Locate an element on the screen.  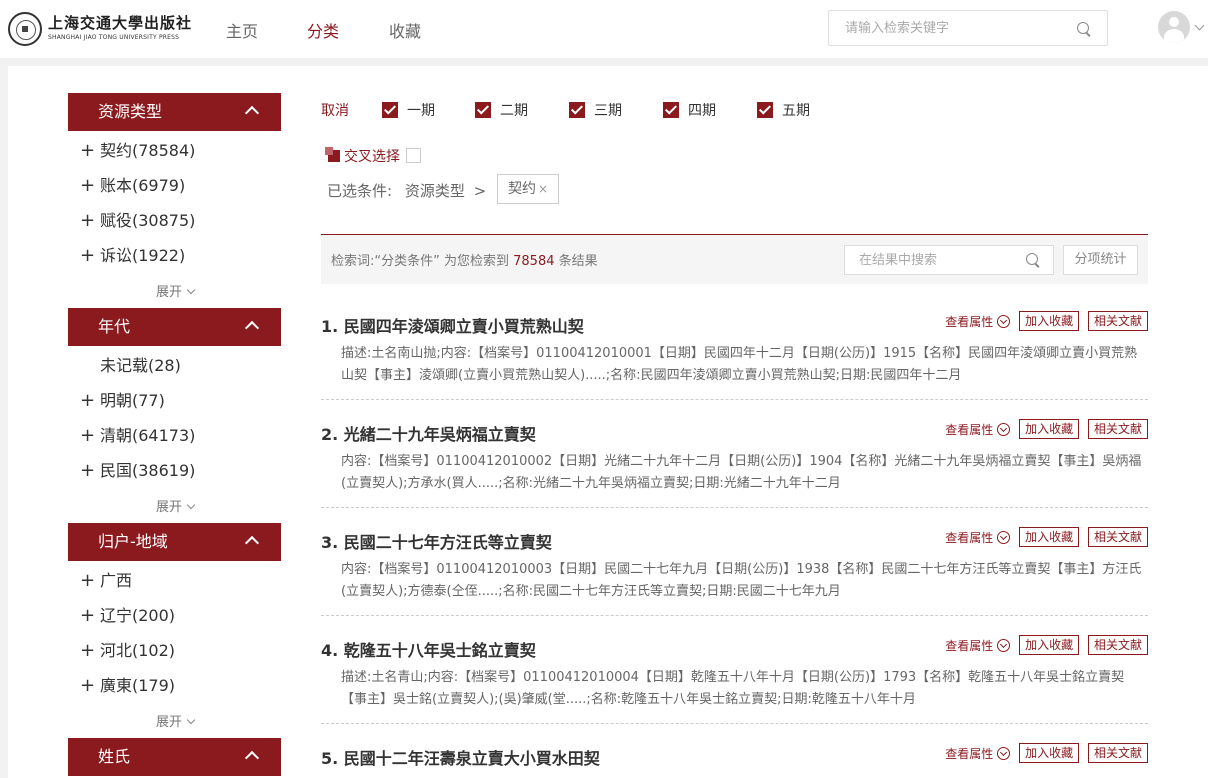
period-3-checkbox: 三期 is located at coordinates (595, 110).